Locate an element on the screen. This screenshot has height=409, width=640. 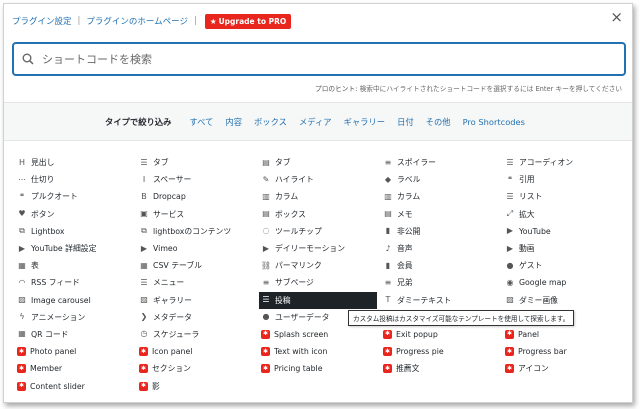
shortcode-item: ☰ 投稿 is located at coordinates (318, 300).